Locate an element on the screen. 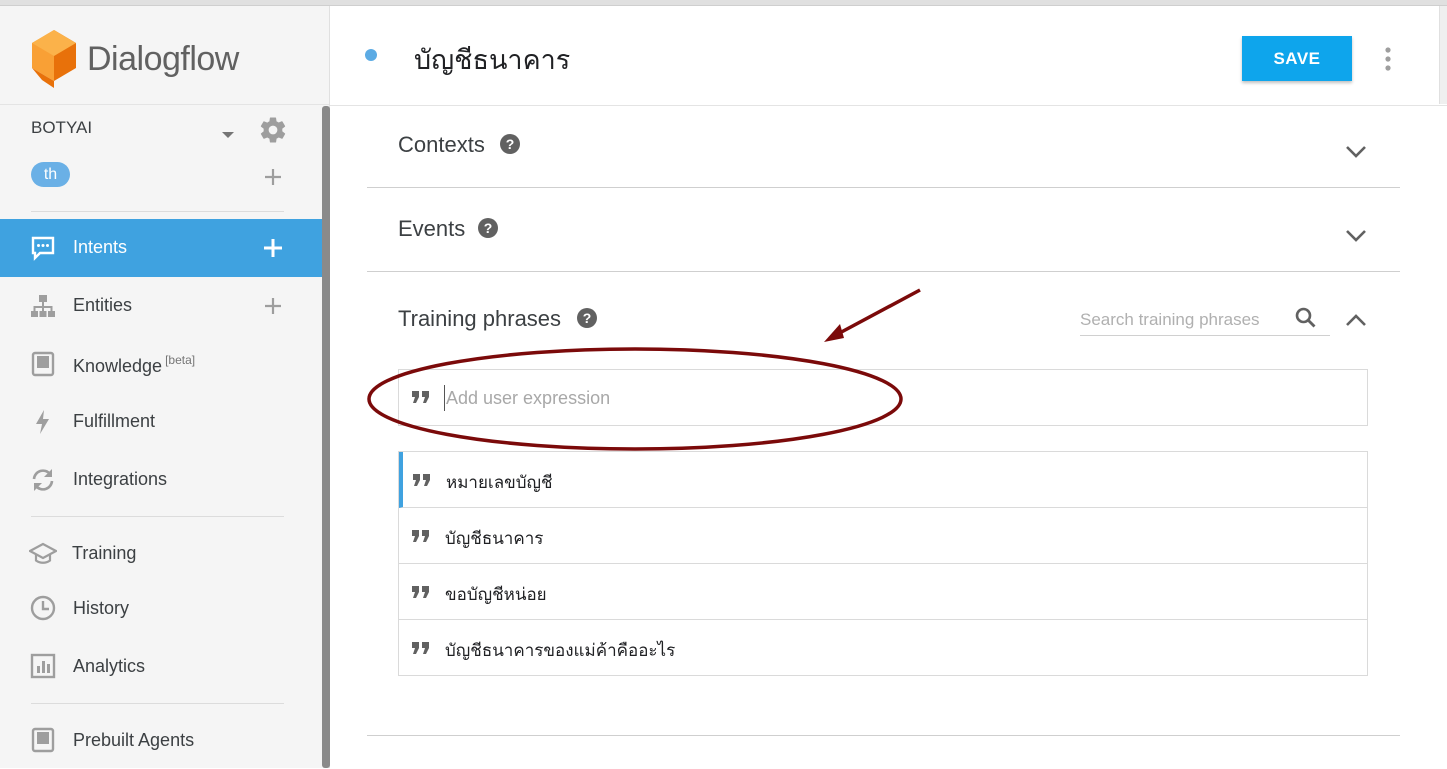 The height and width of the screenshot is (769, 1447). sidebar-item-label: History is located at coordinates (101, 608).